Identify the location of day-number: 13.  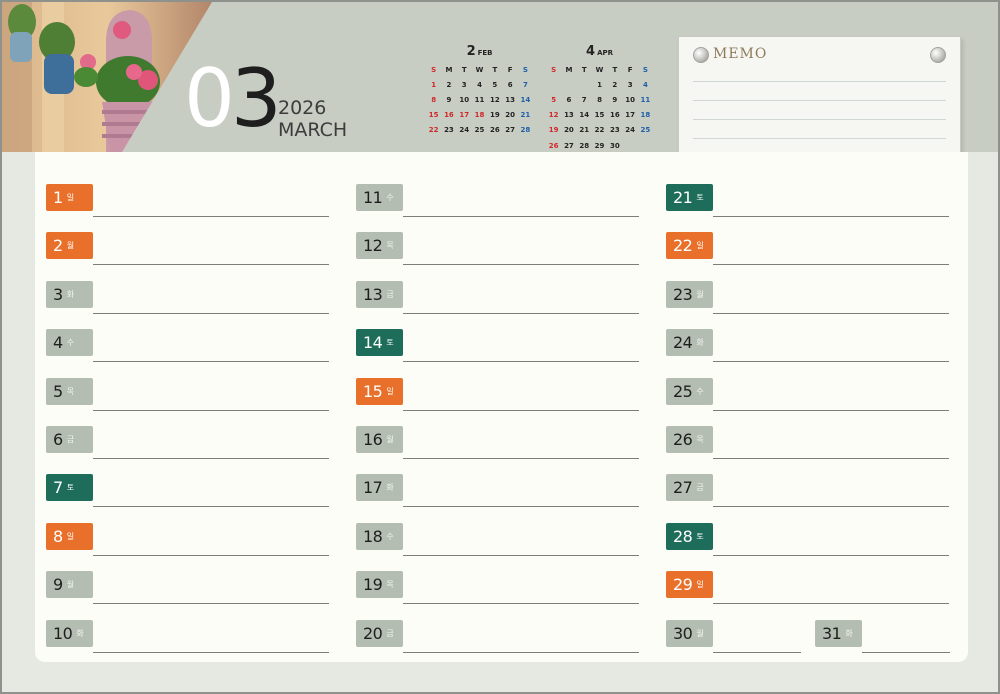
(373, 294).